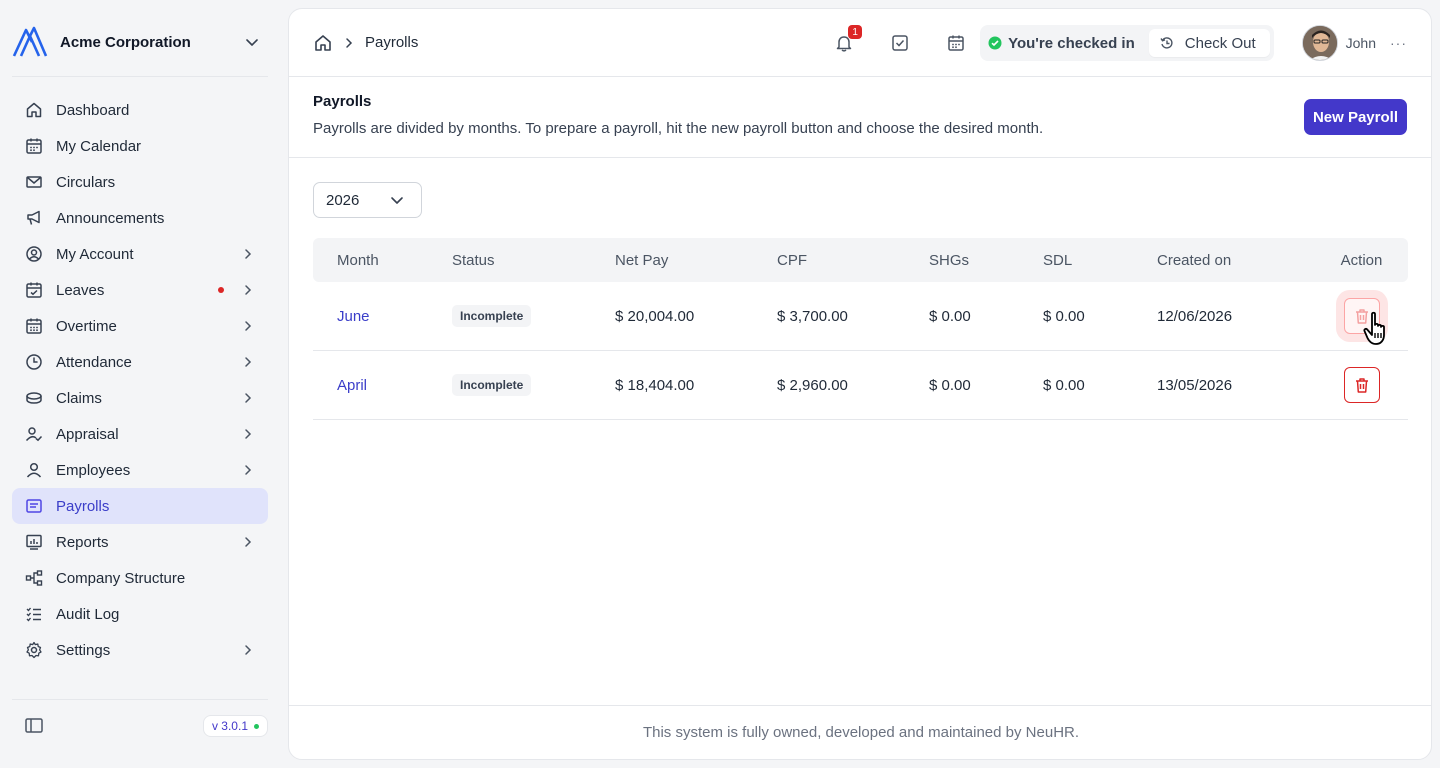  What do you see at coordinates (140, 146) in the screenshot?
I see `sidebar-item-my-calendar: My Calendar` at bounding box center [140, 146].